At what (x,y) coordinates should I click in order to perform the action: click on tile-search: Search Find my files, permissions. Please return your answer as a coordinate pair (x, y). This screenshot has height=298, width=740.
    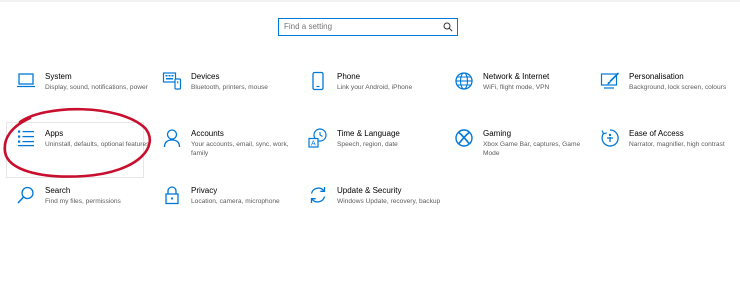
    Looking at the image, I should click on (83, 210).